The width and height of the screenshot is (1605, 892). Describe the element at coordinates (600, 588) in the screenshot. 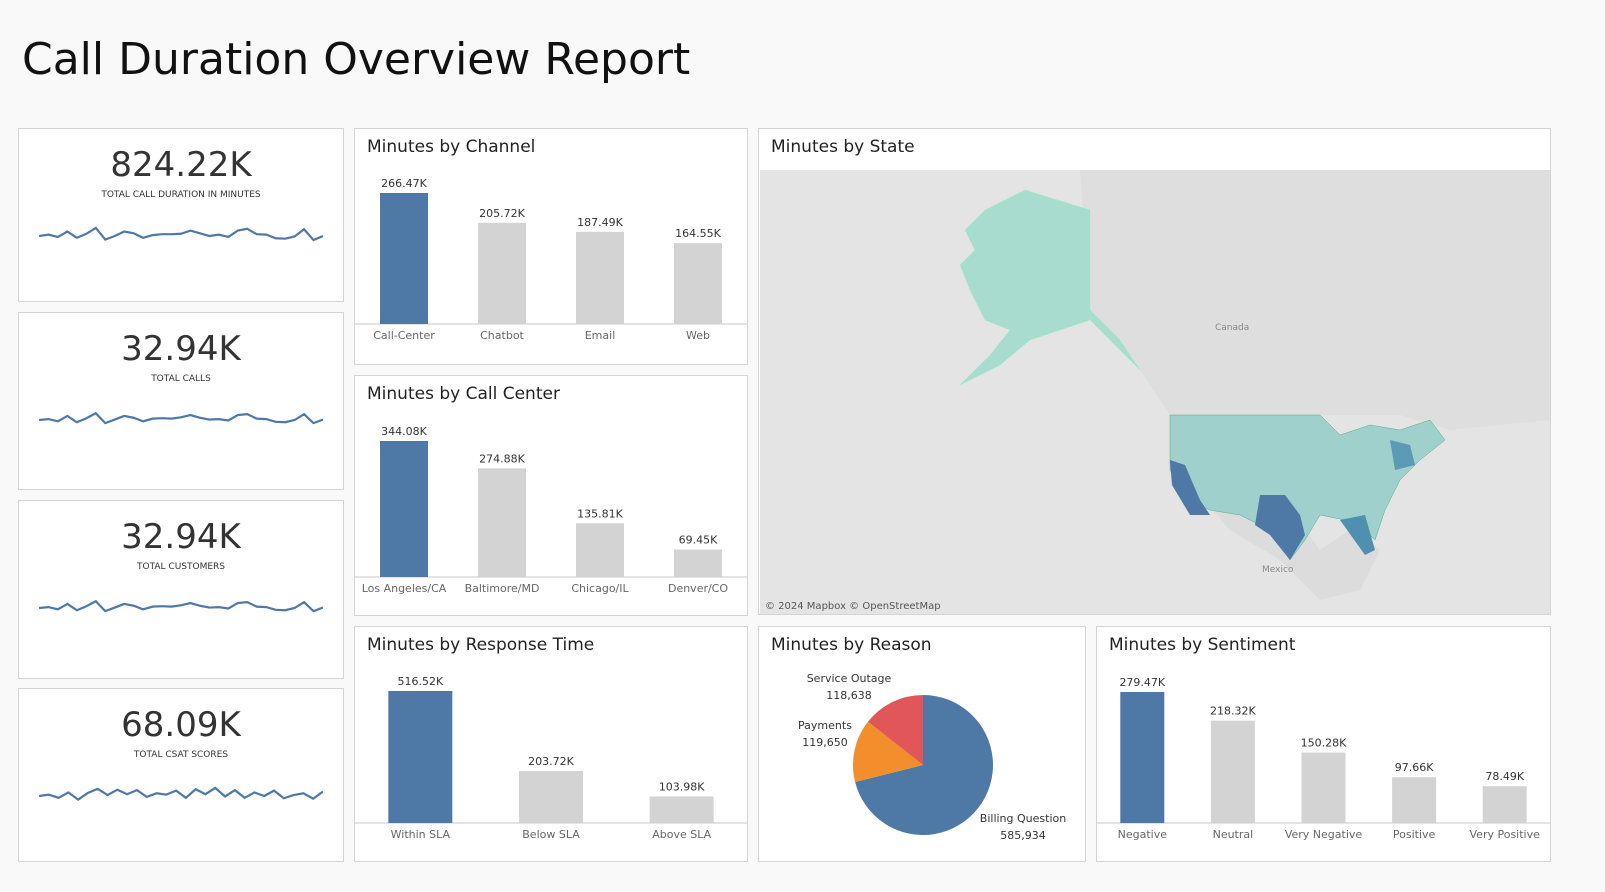

I see `category-label: Chicago/IL` at that location.